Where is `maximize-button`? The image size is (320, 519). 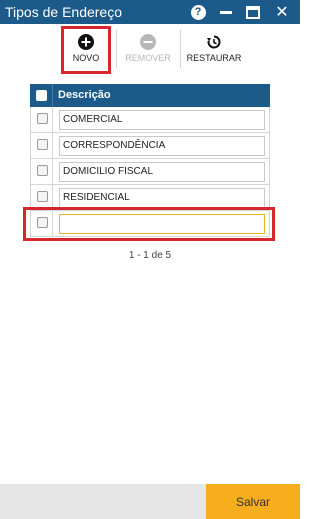
maximize-button is located at coordinates (253, 12).